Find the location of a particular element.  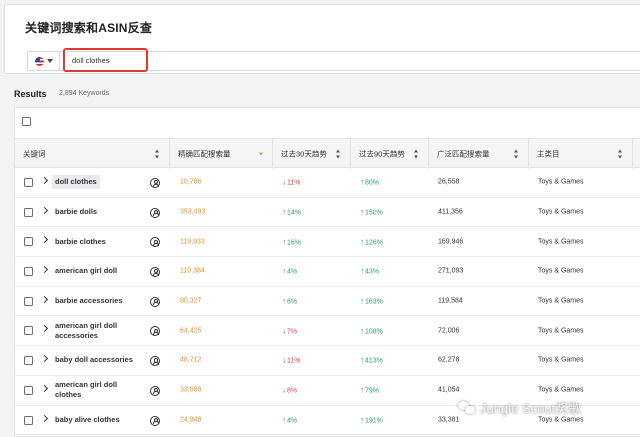

country-select is located at coordinates (44, 61).